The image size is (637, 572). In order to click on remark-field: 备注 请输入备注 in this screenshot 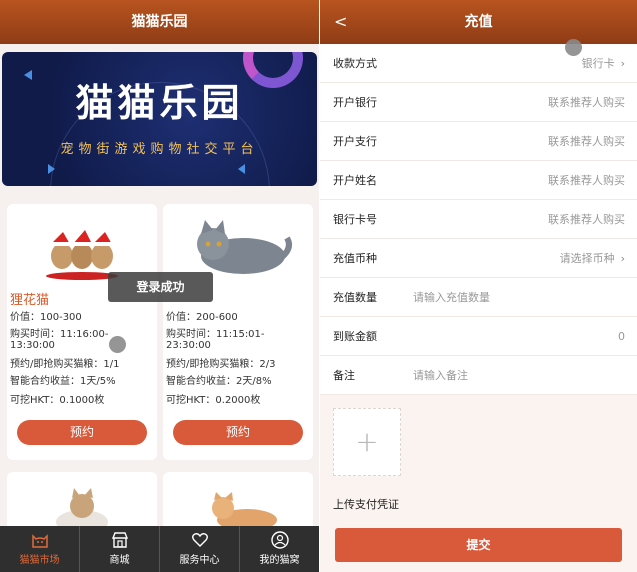, I will do `click(478, 375)`.